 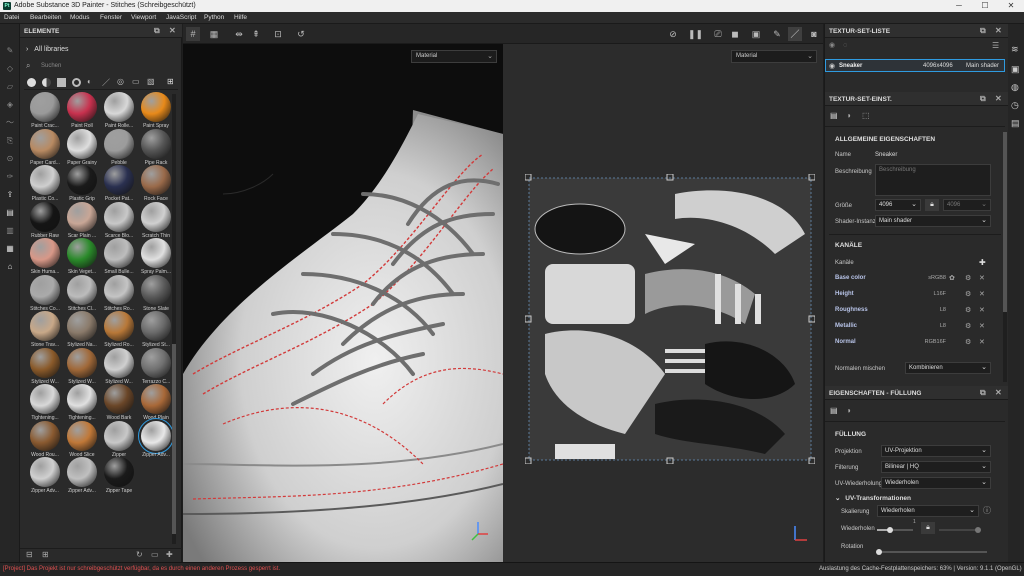 I want to click on texture-set-icon: ▣, so click(x=1015, y=69).